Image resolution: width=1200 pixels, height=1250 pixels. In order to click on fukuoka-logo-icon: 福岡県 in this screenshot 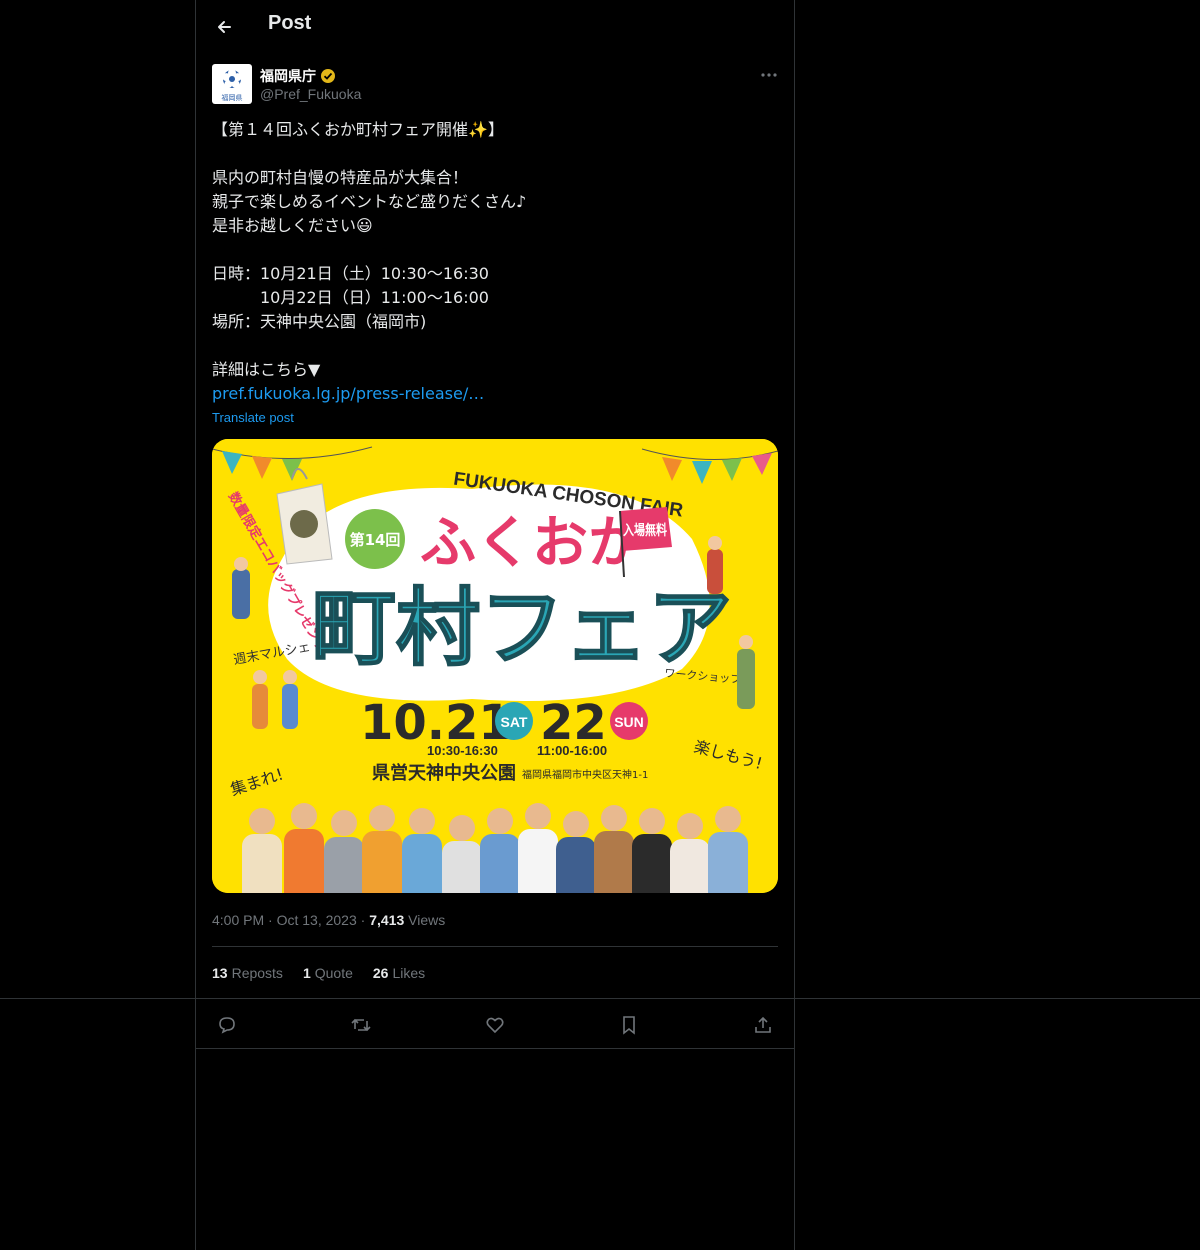, I will do `click(232, 85)`.